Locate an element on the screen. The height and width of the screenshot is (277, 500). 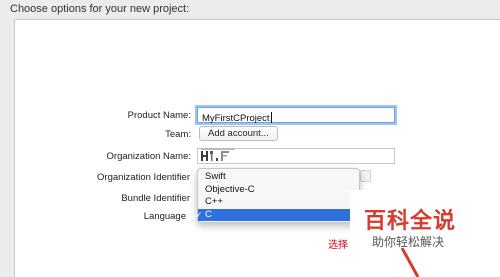
stepper-arrows is located at coordinates (365, 176).